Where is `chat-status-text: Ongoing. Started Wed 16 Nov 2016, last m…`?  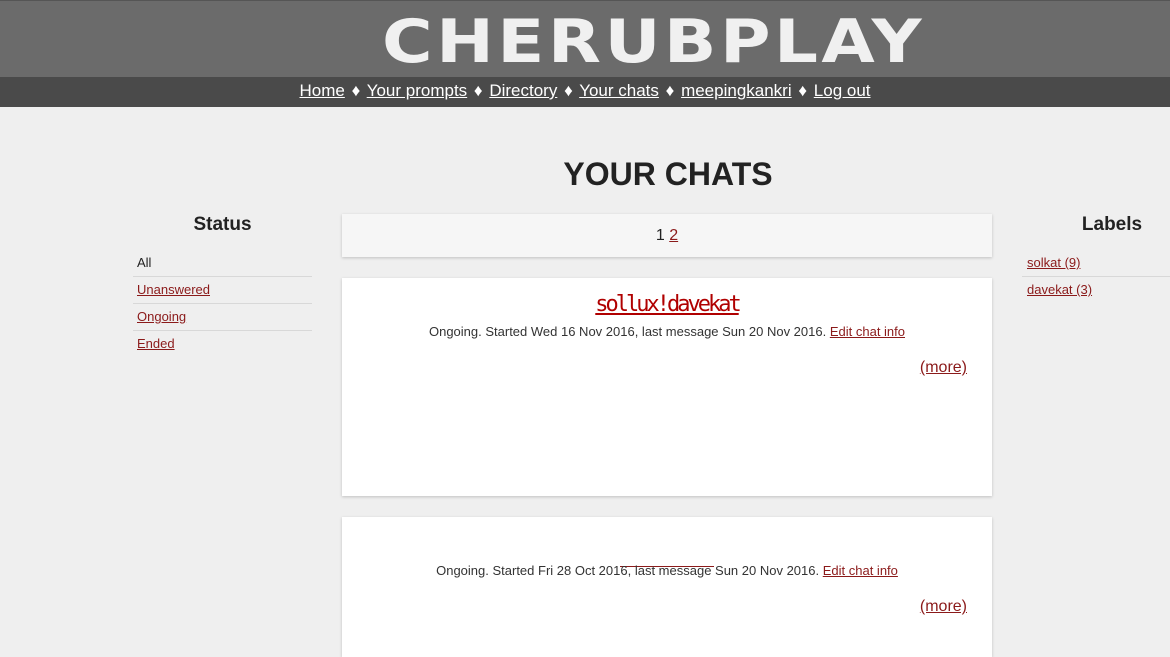
chat-status-text: Ongoing. Started Wed 16 Nov 2016, last m… is located at coordinates (627, 331).